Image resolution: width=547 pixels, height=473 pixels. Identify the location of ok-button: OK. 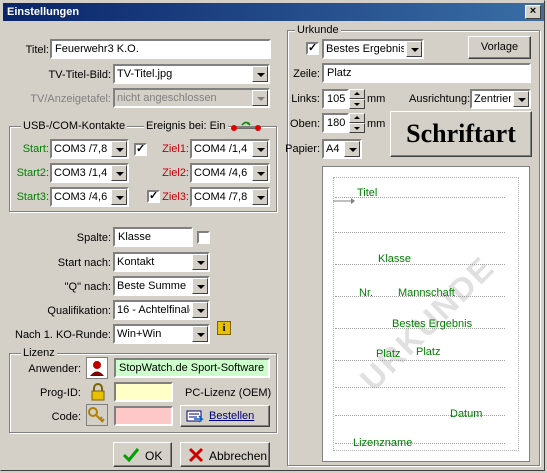
(142, 454).